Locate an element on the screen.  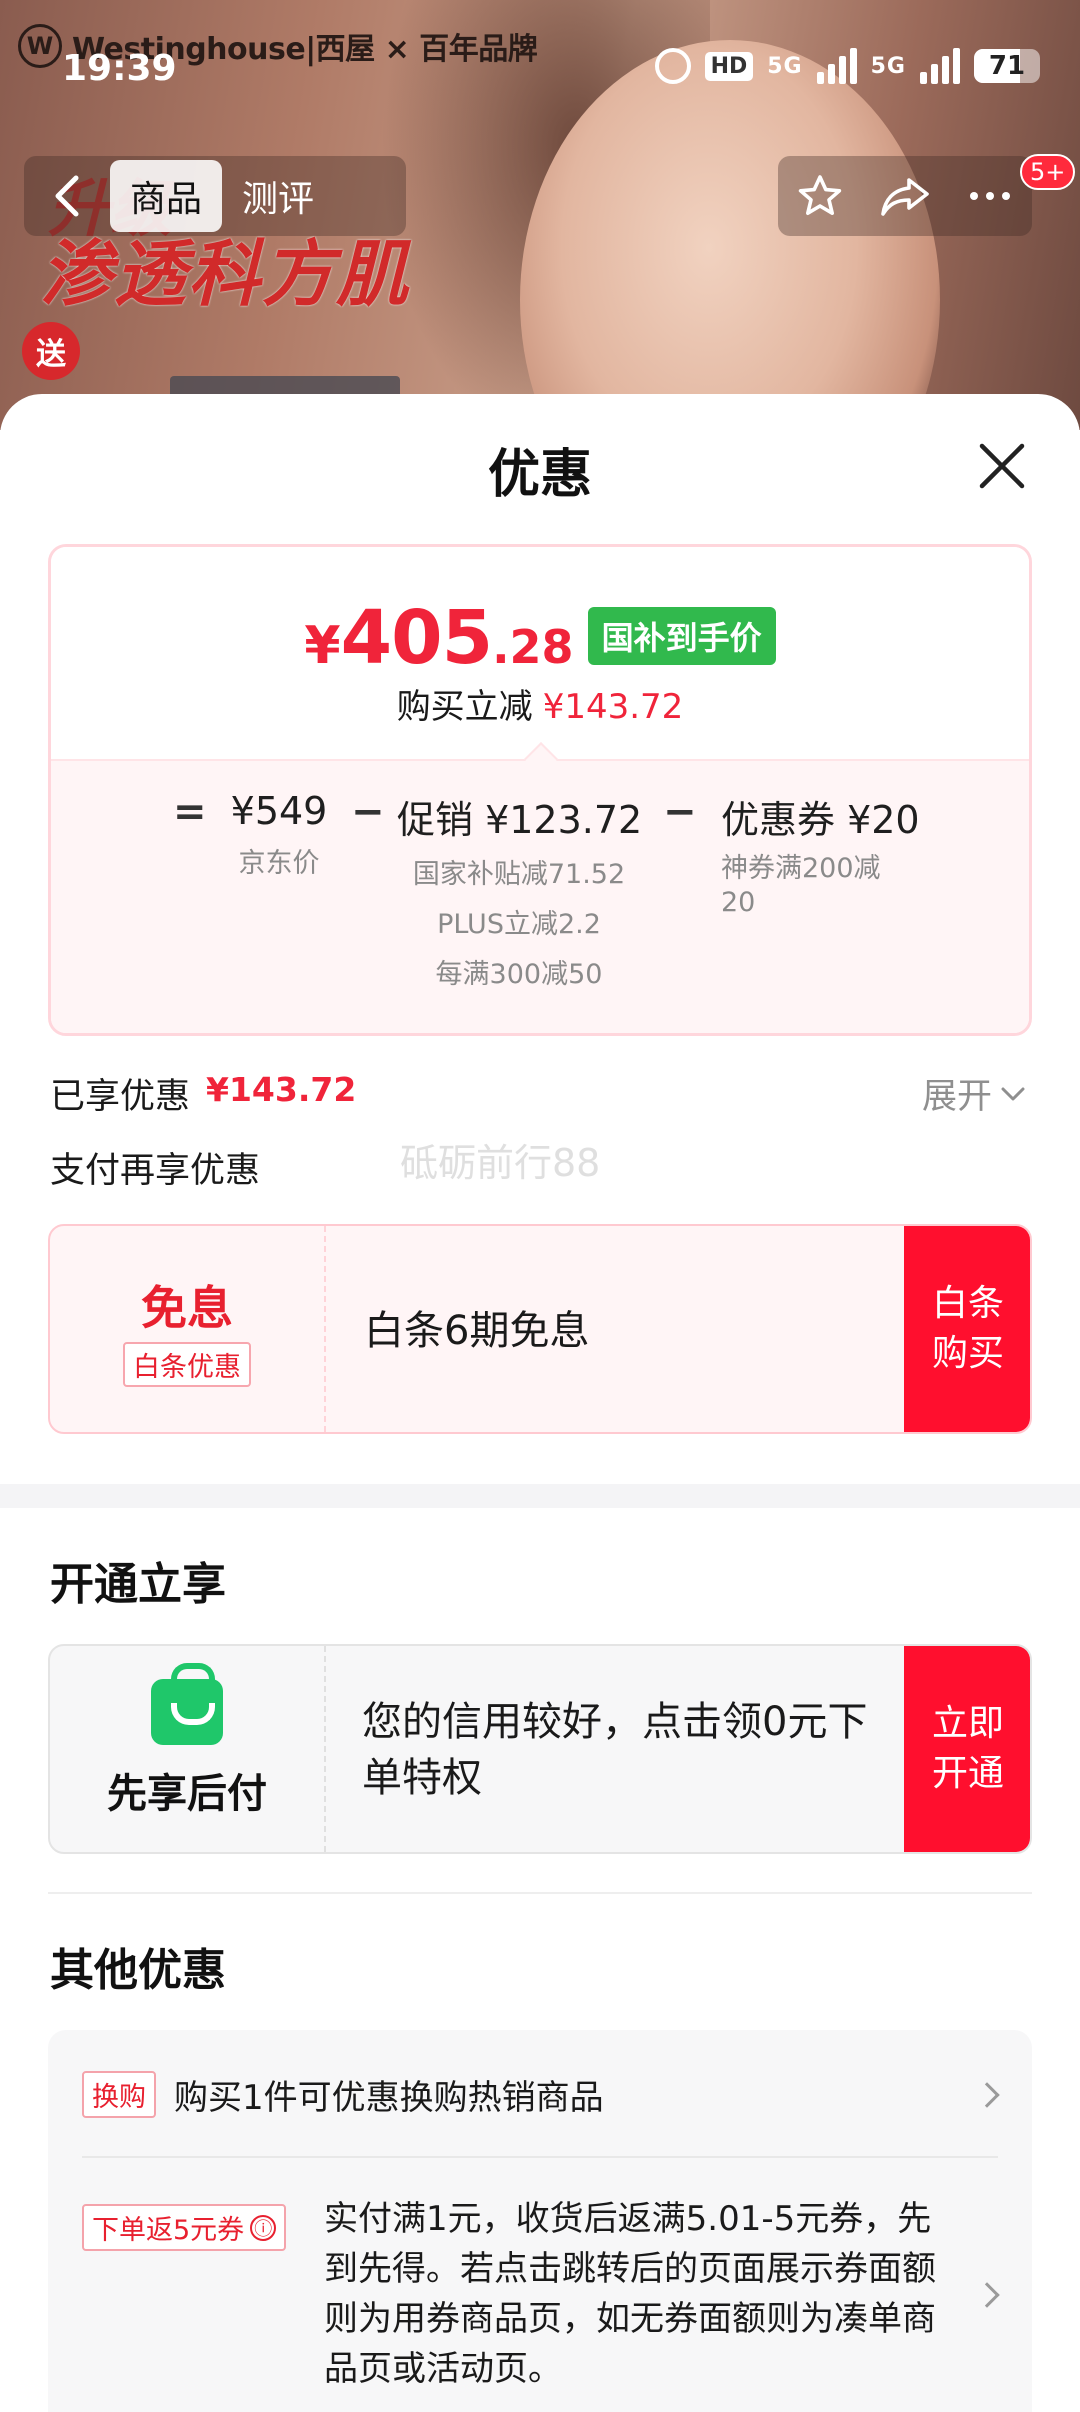
divider-line is located at coordinates (540, 1893).